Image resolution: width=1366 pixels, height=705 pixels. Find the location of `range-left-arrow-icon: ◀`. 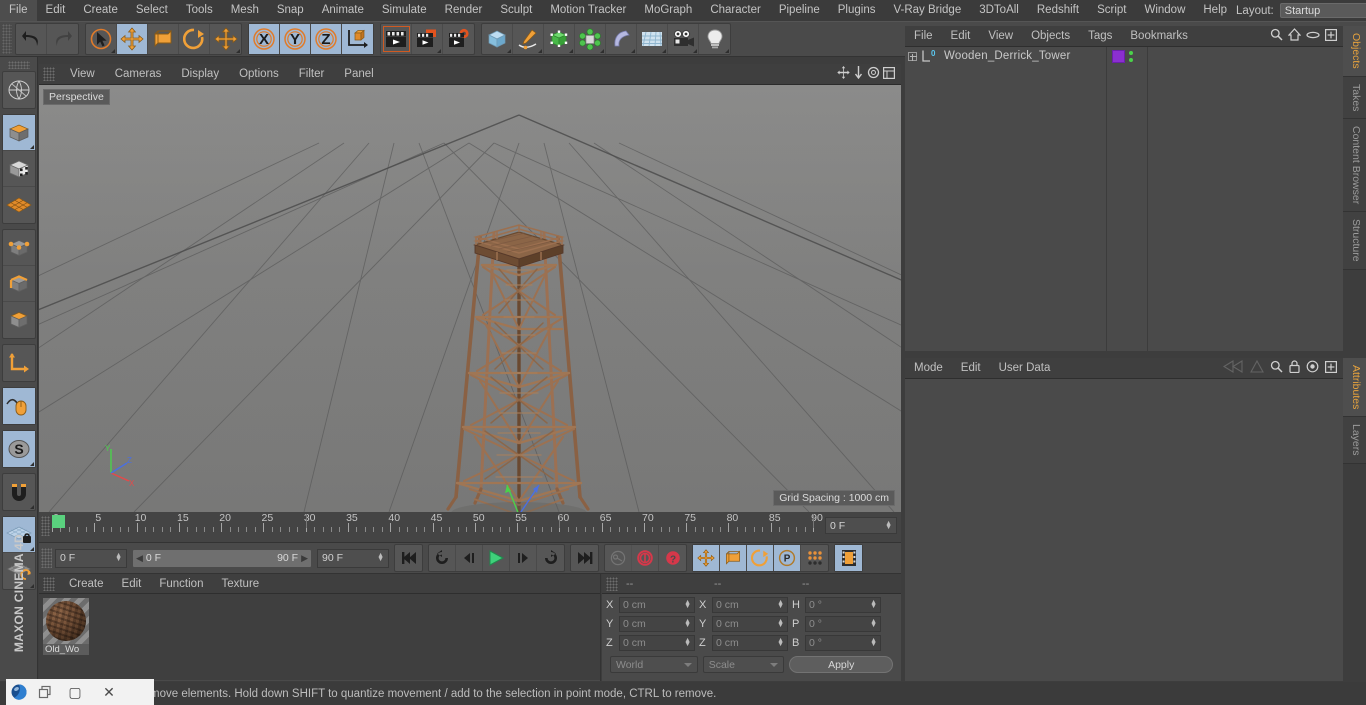

range-left-arrow-icon: ◀ is located at coordinates (139, 558).